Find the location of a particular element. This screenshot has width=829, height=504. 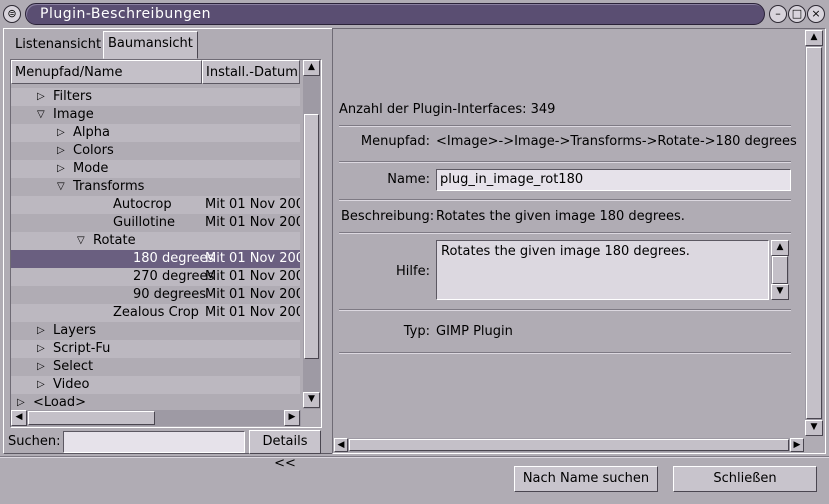

details-scroll-down-button: ▼ is located at coordinates (814, 428).